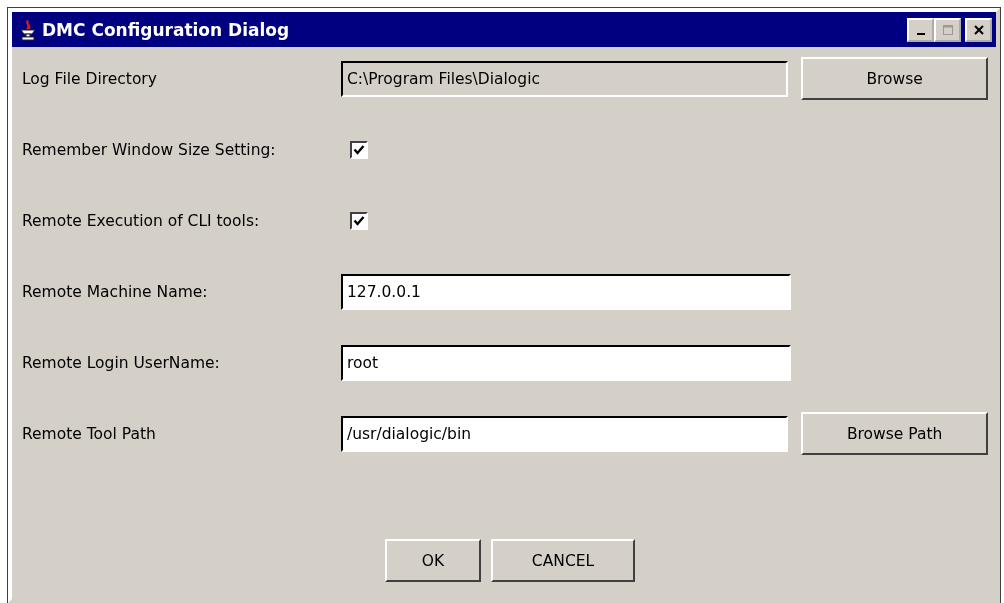 This screenshot has height=603, width=1004. I want to click on field-label: Remote Execution of CLI tools:, so click(141, 220).